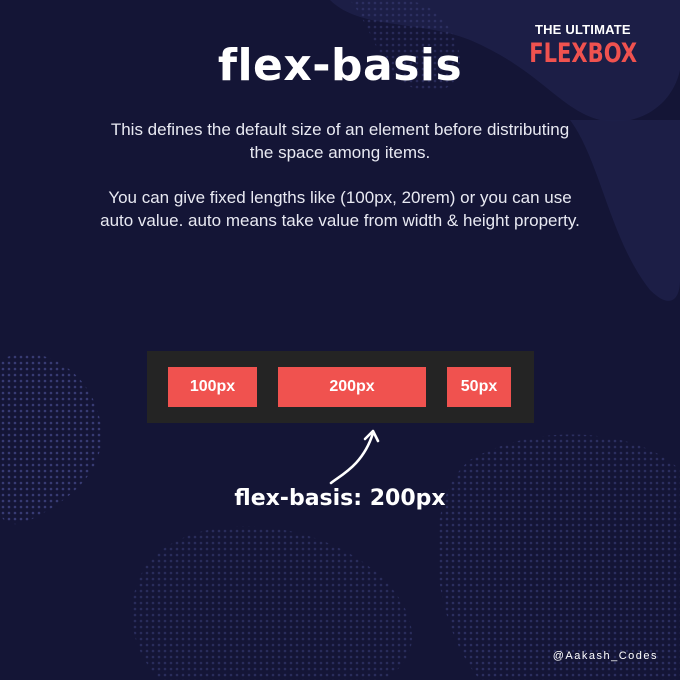 The image size is (680, 680). Describe the element at coordinates (352, 387) in the screenshot. I see `flex-item-200px: 200px` at that location.